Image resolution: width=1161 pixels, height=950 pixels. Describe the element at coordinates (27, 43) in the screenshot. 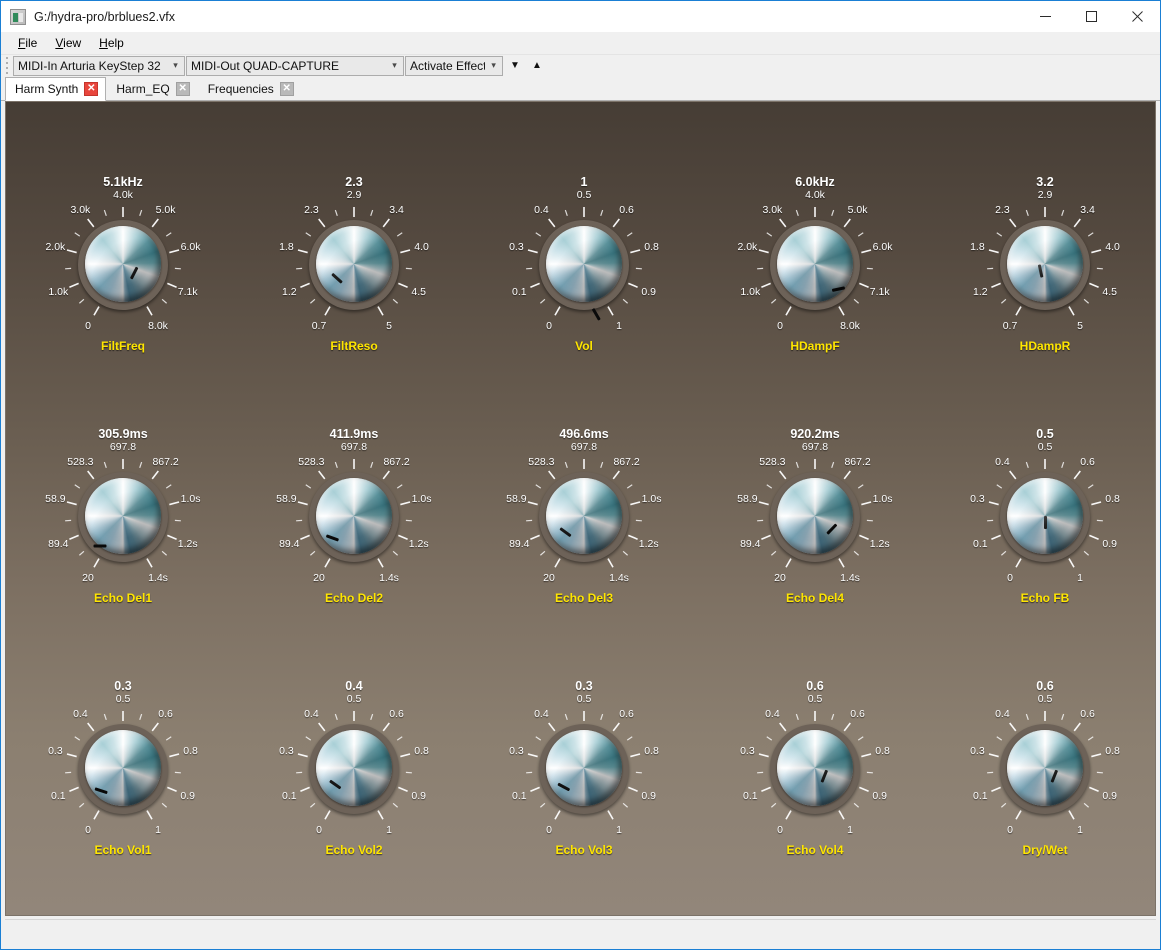

I see `menu-file: File` at that location.